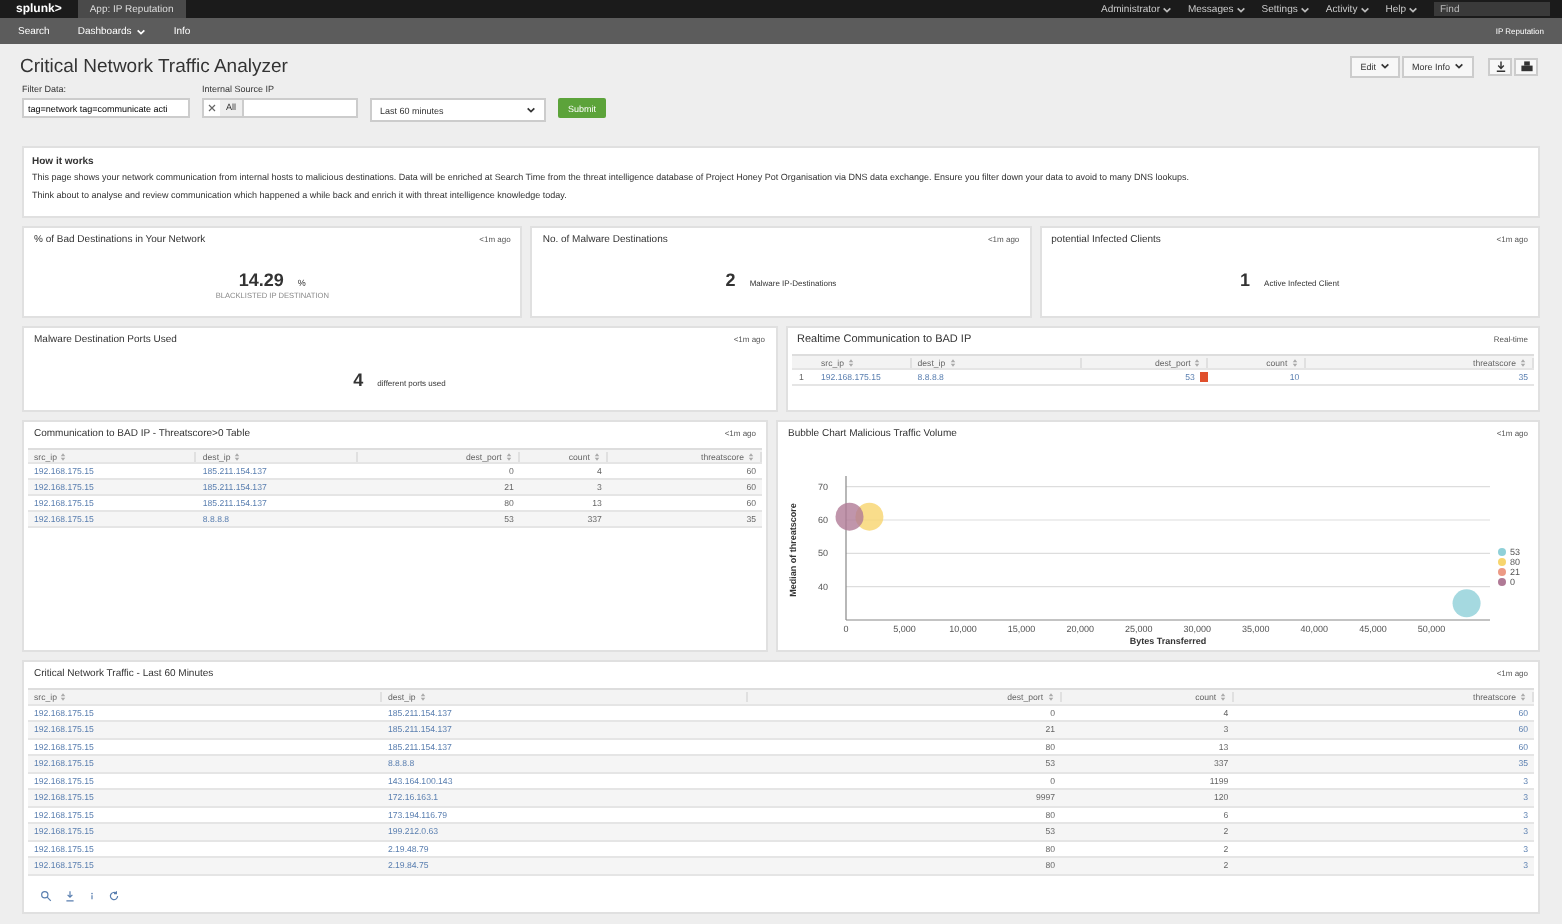  I want to click on stat-value: 14.29, so click(261, 280).